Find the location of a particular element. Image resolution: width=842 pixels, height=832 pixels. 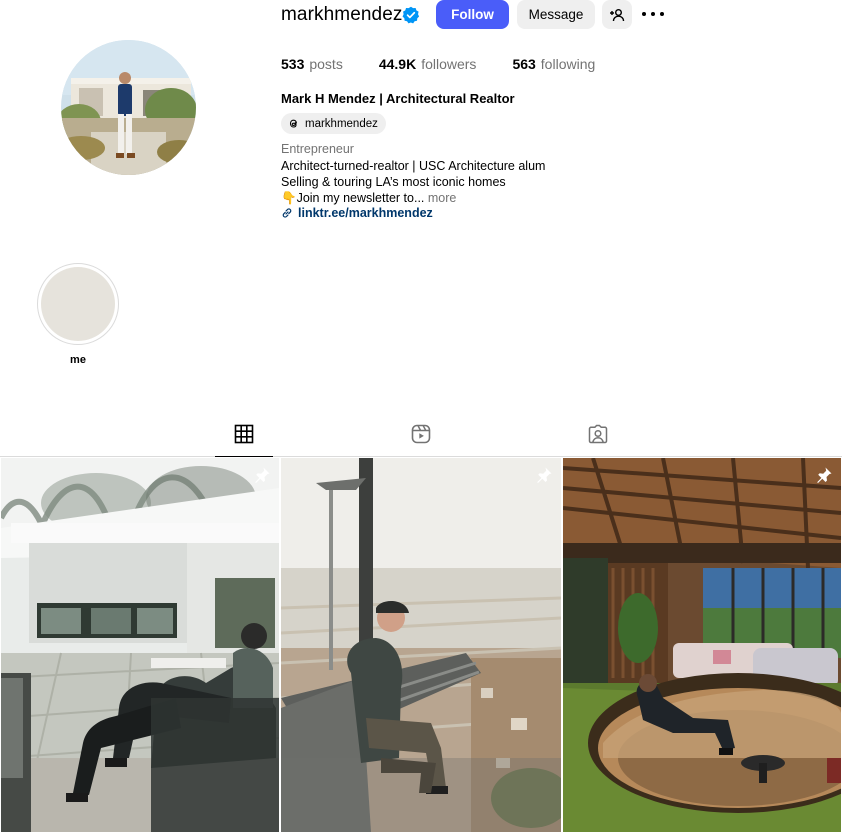

posts-label: posts is located at coordinates (326, 64).